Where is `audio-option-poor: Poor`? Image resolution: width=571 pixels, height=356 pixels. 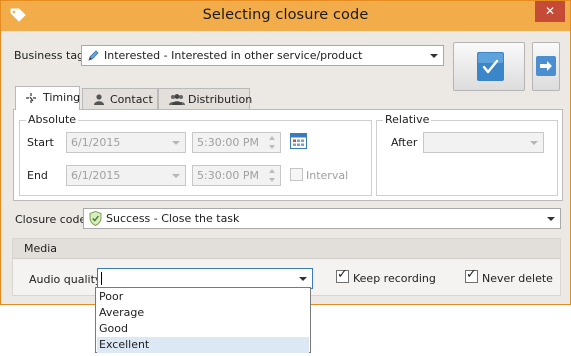
audio-option-poor: Poor is located at coordinates (203, 297).